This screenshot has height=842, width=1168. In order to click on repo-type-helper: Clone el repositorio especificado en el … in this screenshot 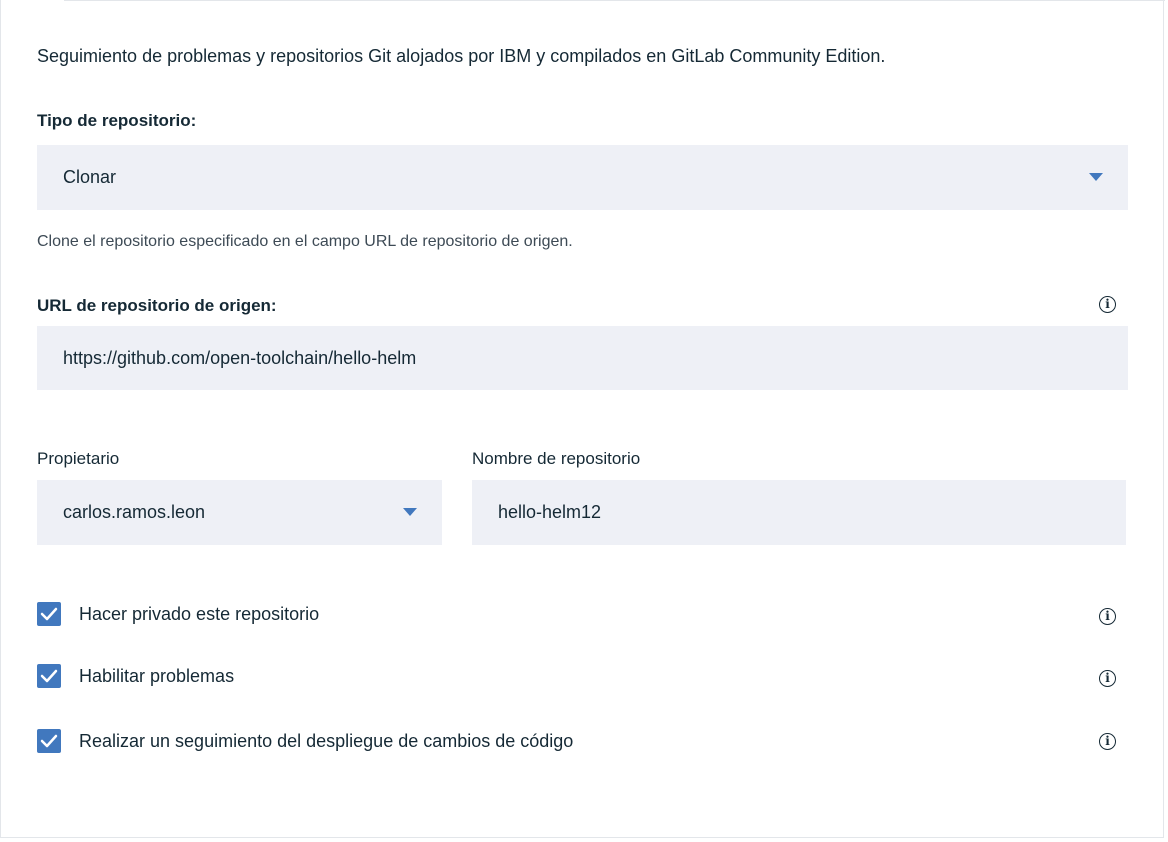, I will do `click(305, 241)`.